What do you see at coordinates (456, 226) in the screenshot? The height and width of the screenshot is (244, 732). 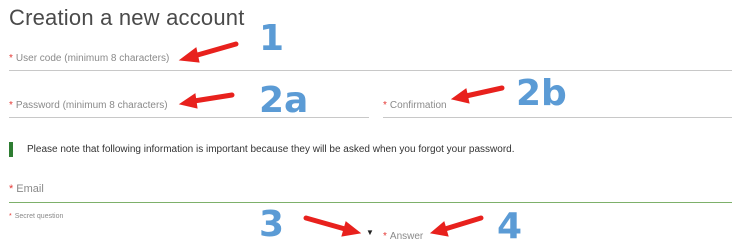 I see `arrow-4-icon` at bounding box center [456, 226].